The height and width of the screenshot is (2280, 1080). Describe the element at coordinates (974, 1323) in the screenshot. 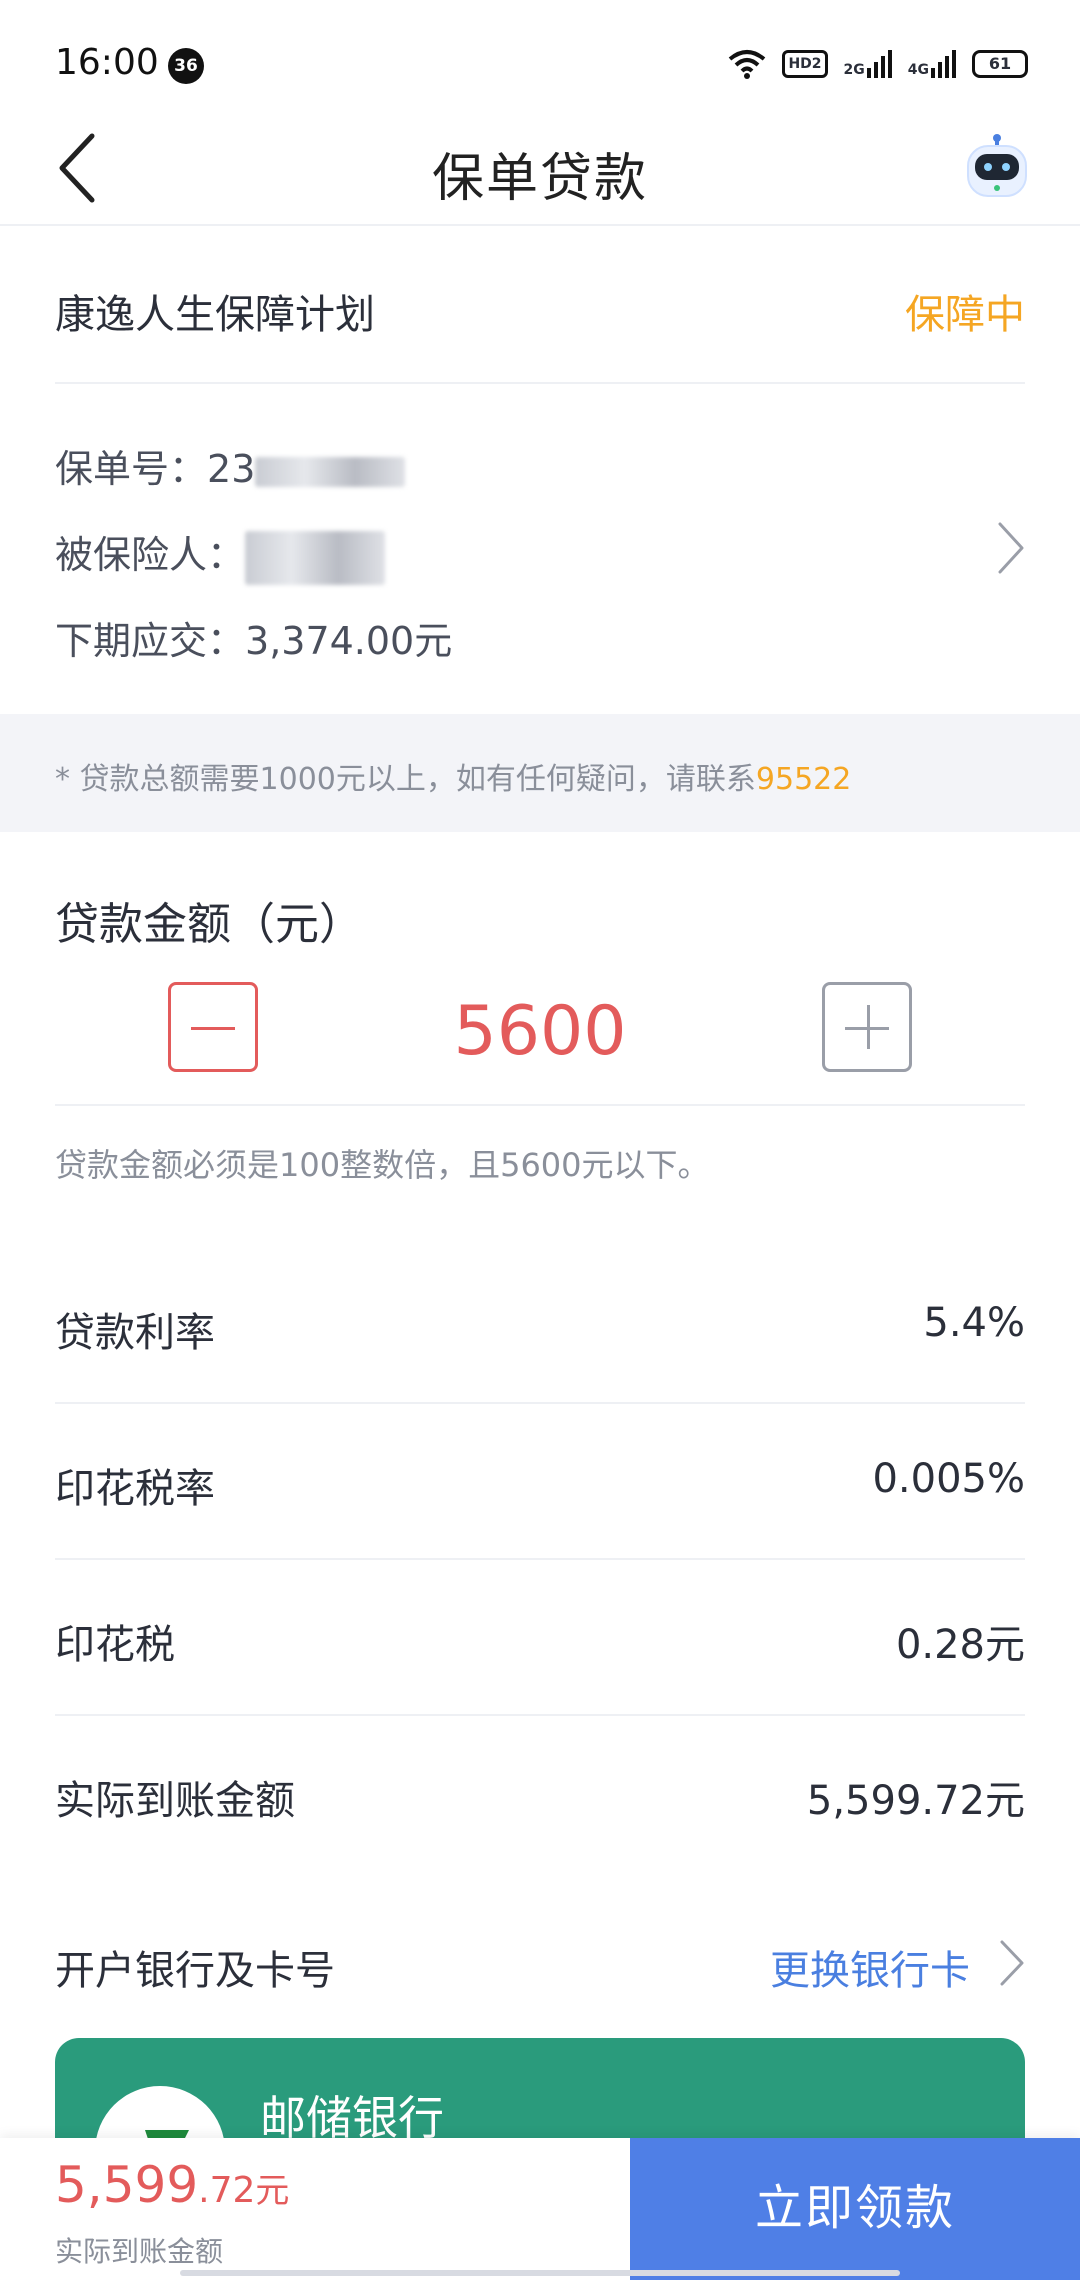

I see `detail-value: 5.4%` at that location.